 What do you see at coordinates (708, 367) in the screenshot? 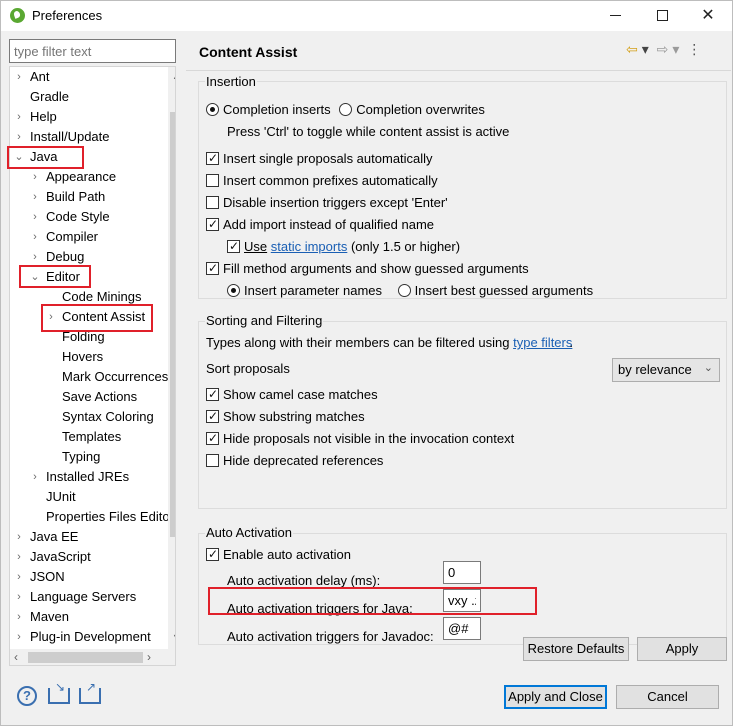
I see `chevron-down-icon: ⌄` at bounding box center [708, 367].